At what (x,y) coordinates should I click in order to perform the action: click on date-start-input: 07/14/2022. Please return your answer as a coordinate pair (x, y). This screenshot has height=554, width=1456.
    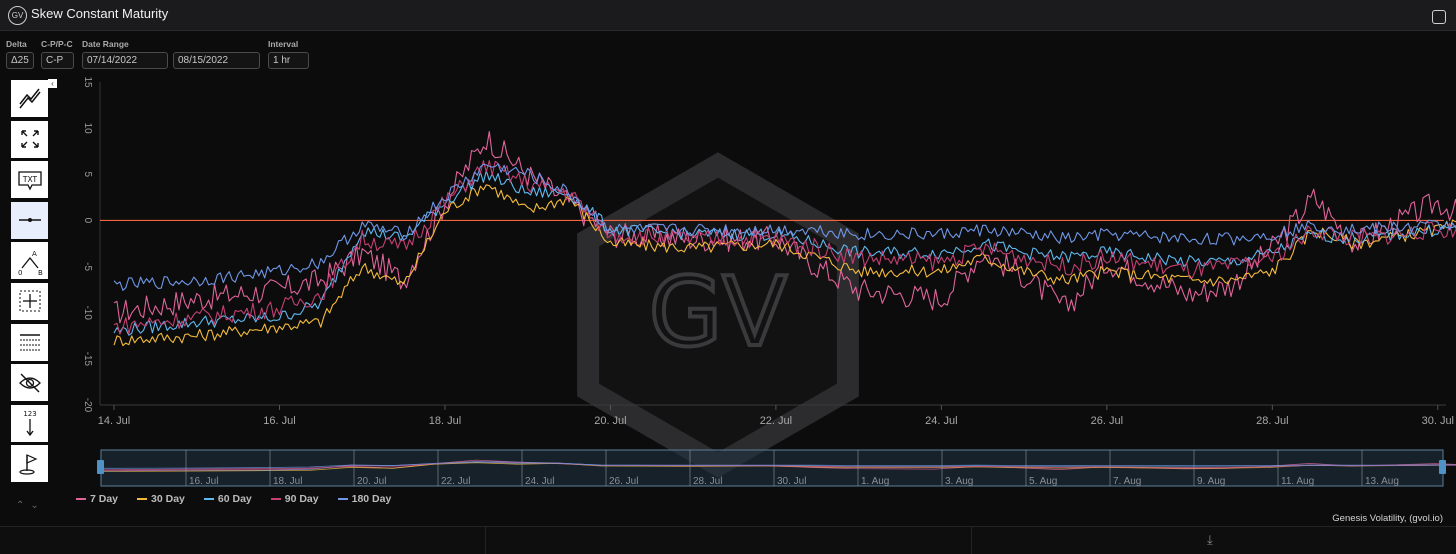
    Looking at the image, I should click on (125, 60).